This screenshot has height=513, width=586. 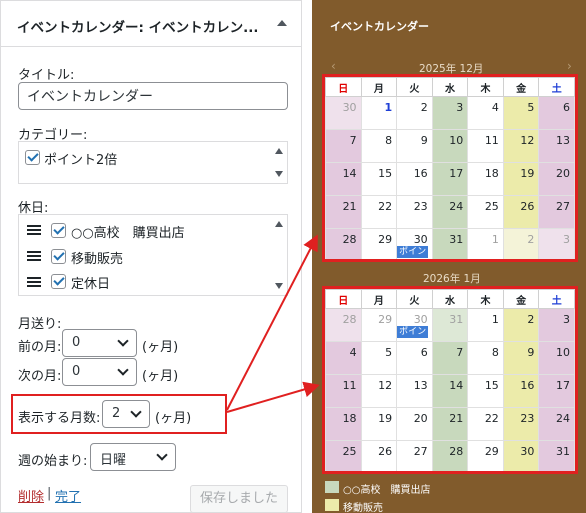 What do you see at coordinates (113, 460) in the screenshot?
I see `week-start-value: 日曜` at bounding box center [113, 460].